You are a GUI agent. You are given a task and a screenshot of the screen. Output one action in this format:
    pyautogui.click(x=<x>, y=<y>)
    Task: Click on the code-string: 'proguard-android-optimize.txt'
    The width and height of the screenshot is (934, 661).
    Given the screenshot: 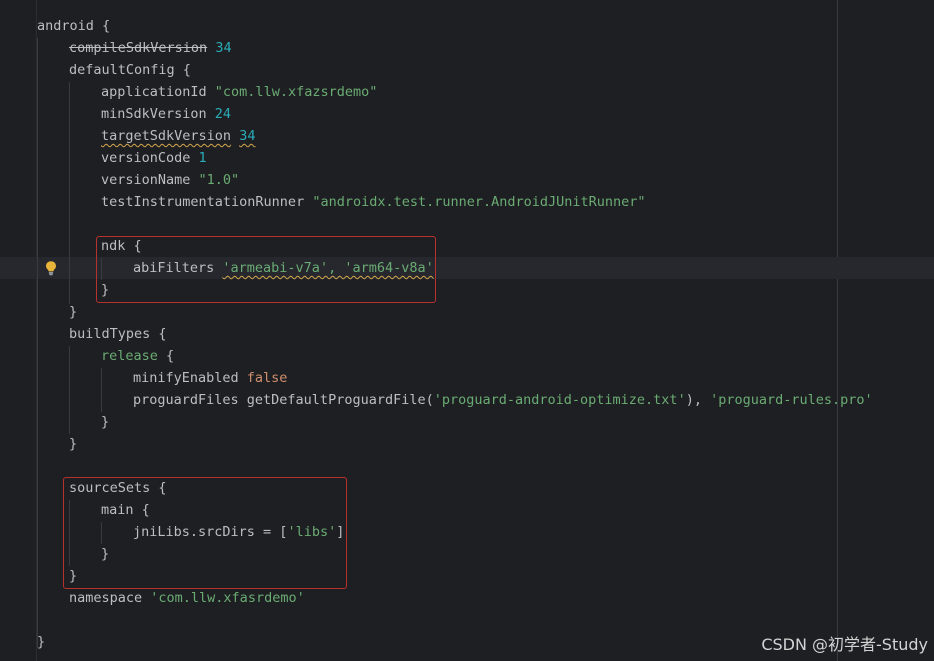 What is the action you would take?
    pyautogui.click(x=559, y=400)
    